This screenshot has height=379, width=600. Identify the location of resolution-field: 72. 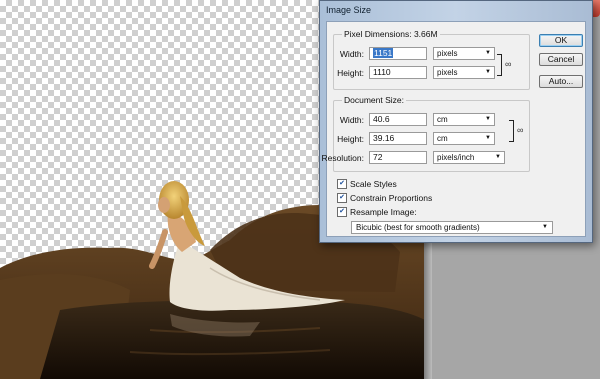
(398, 157).